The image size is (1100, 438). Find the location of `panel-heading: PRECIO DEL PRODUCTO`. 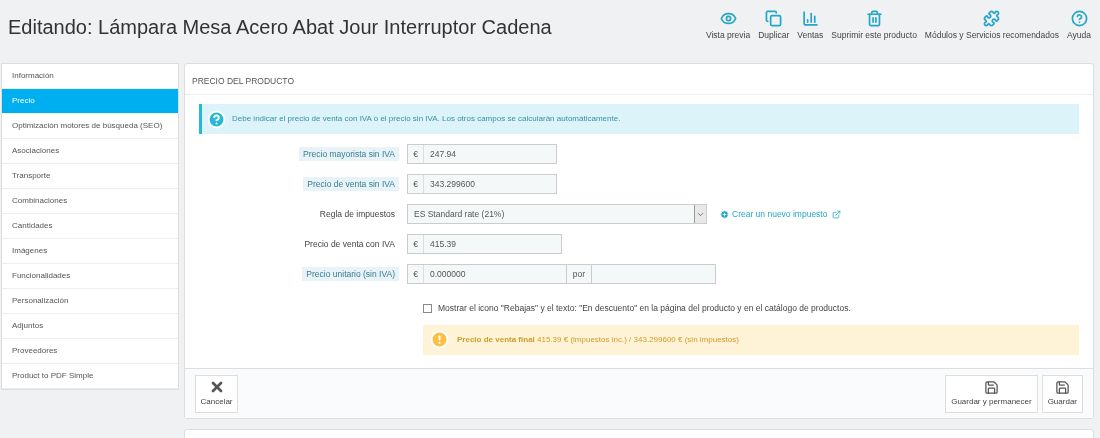

panel-heading: PRECIO DEL PRODUCTO is located at coordinates (243, 81).